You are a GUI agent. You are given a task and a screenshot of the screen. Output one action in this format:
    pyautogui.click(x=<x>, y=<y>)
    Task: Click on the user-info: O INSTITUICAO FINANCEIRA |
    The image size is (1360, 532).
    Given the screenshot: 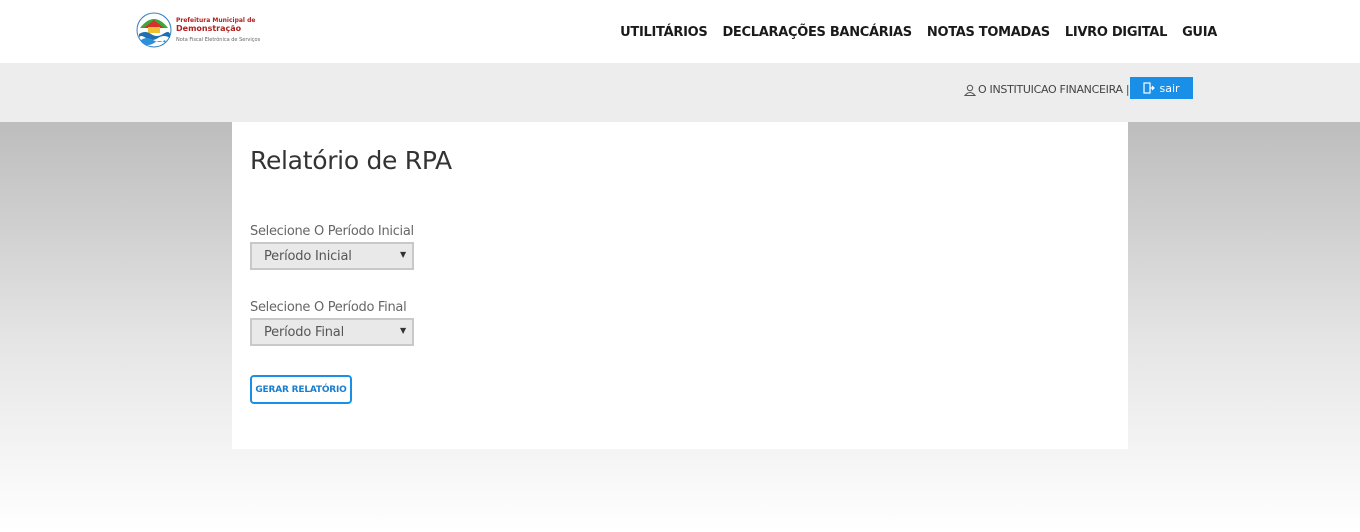 What is the action you would take?
    pyautogui.click(x=1047, y=89)
    